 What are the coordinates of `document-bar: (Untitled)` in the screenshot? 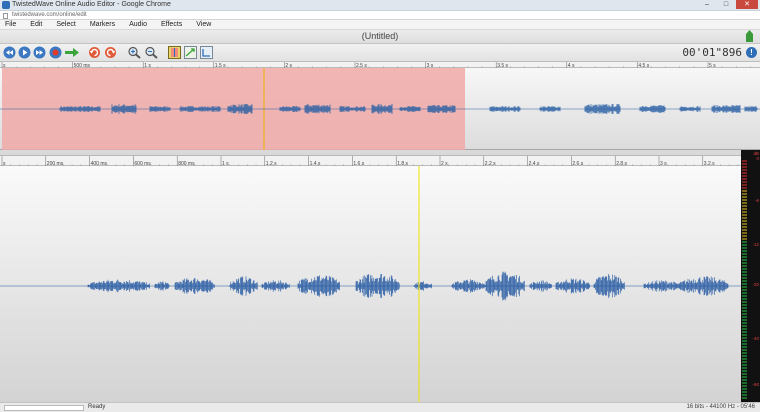 It's located at (380, 37).